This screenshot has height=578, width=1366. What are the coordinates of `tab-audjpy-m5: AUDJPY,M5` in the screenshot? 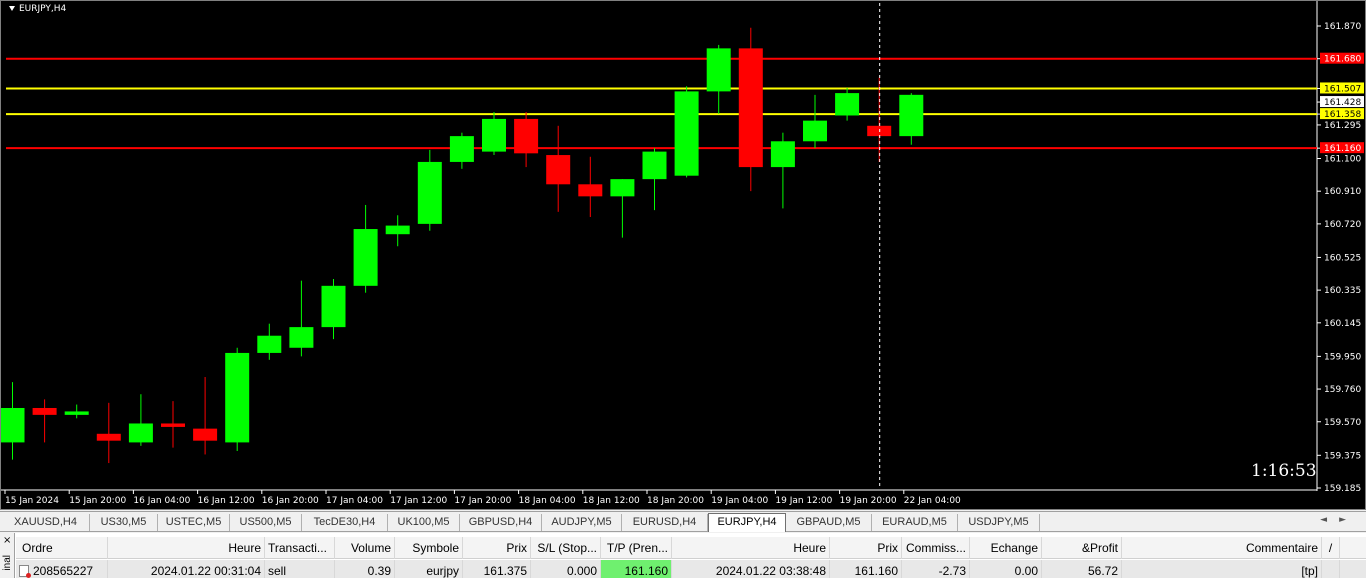 It's located at (582, 522).